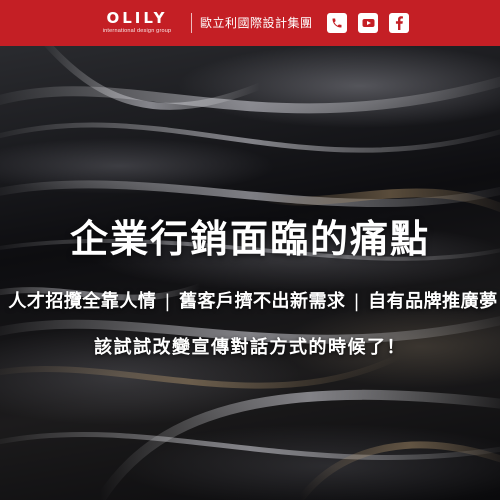 The width and height of the screenshot is (500, 500). I want to click on youtube-button, so click(368, 23).